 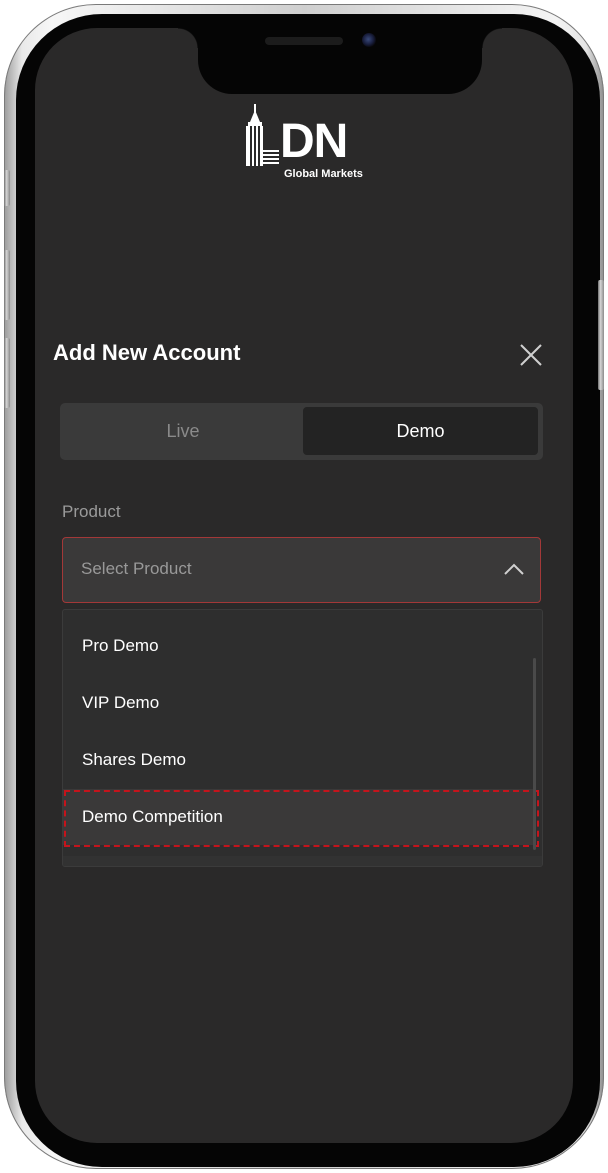 I want to click on product-option-pro-demo: Pro Demo, so click(x=298, y=646).